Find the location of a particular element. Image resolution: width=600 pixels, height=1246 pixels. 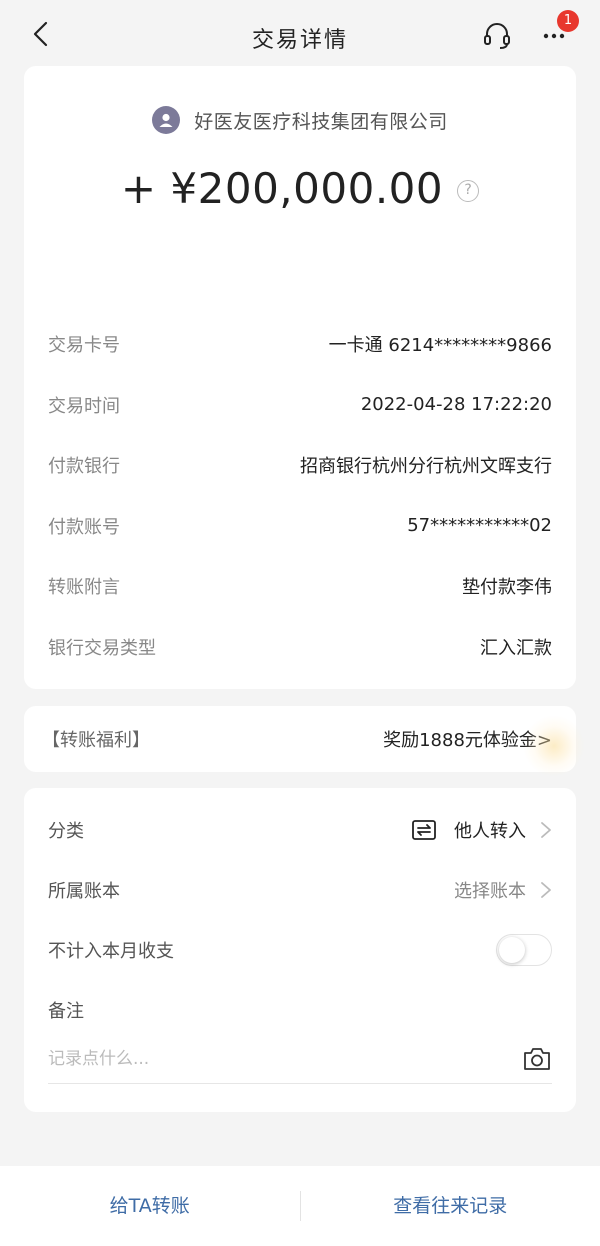

note-header-row: 备注 is located at coordinates (300, 1010).